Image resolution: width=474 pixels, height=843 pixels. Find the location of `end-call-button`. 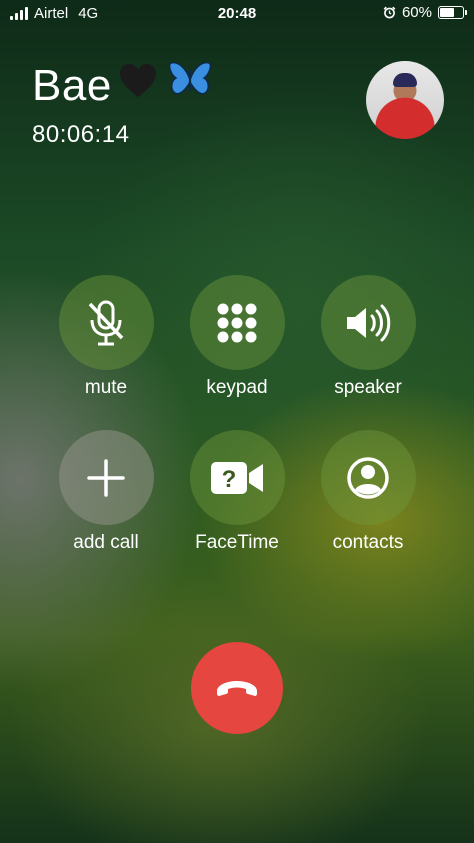

end-call-button is located at coordinates (237, 688).